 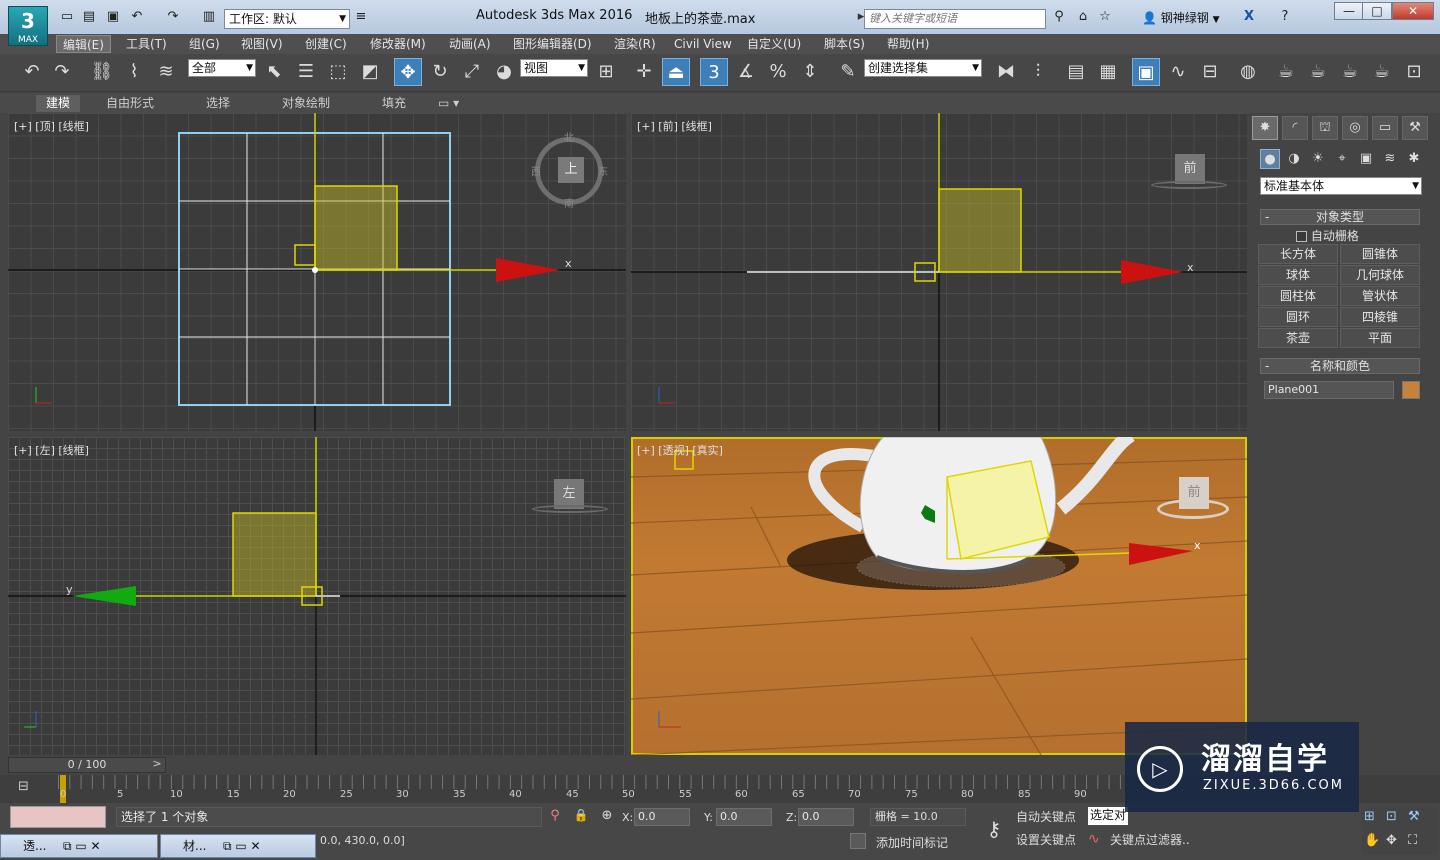 What do you see at coordinates (703, 44) in the screenshot?
I see `menu-civil-view: Civil View` at bounding box center [703, 44].